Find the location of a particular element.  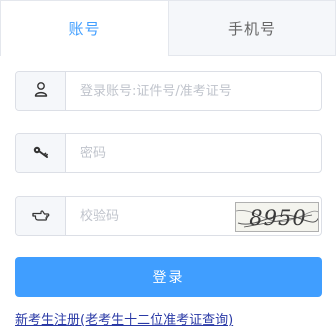

pointing-hand-icon is located at coordinates (40, 216).